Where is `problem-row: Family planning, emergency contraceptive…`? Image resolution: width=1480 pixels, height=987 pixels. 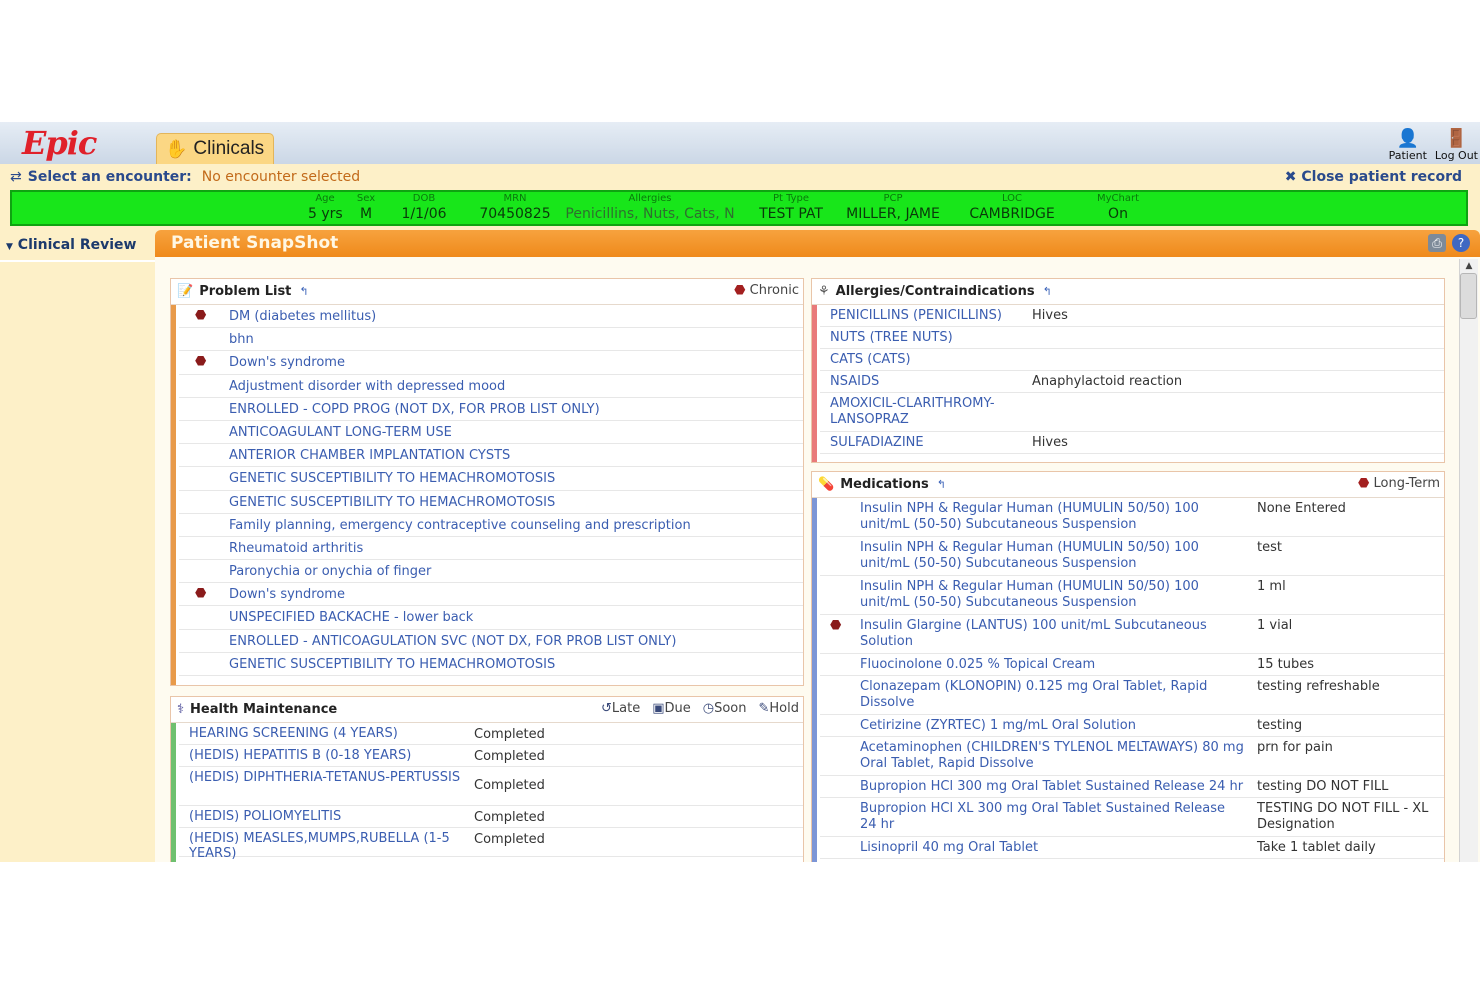
problem-row: Family planning, emergency contraceptive… is located at coordinates (491, 525).